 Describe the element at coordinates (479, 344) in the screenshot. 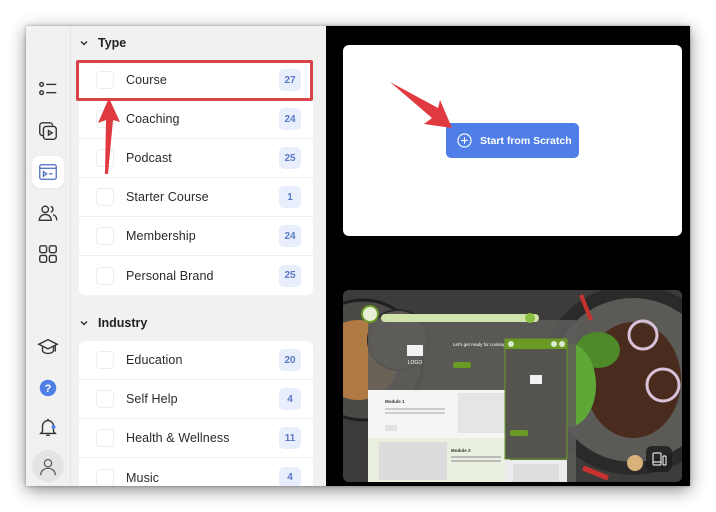

I see `template-hero-text: Let's get ready for cooking` at that location.